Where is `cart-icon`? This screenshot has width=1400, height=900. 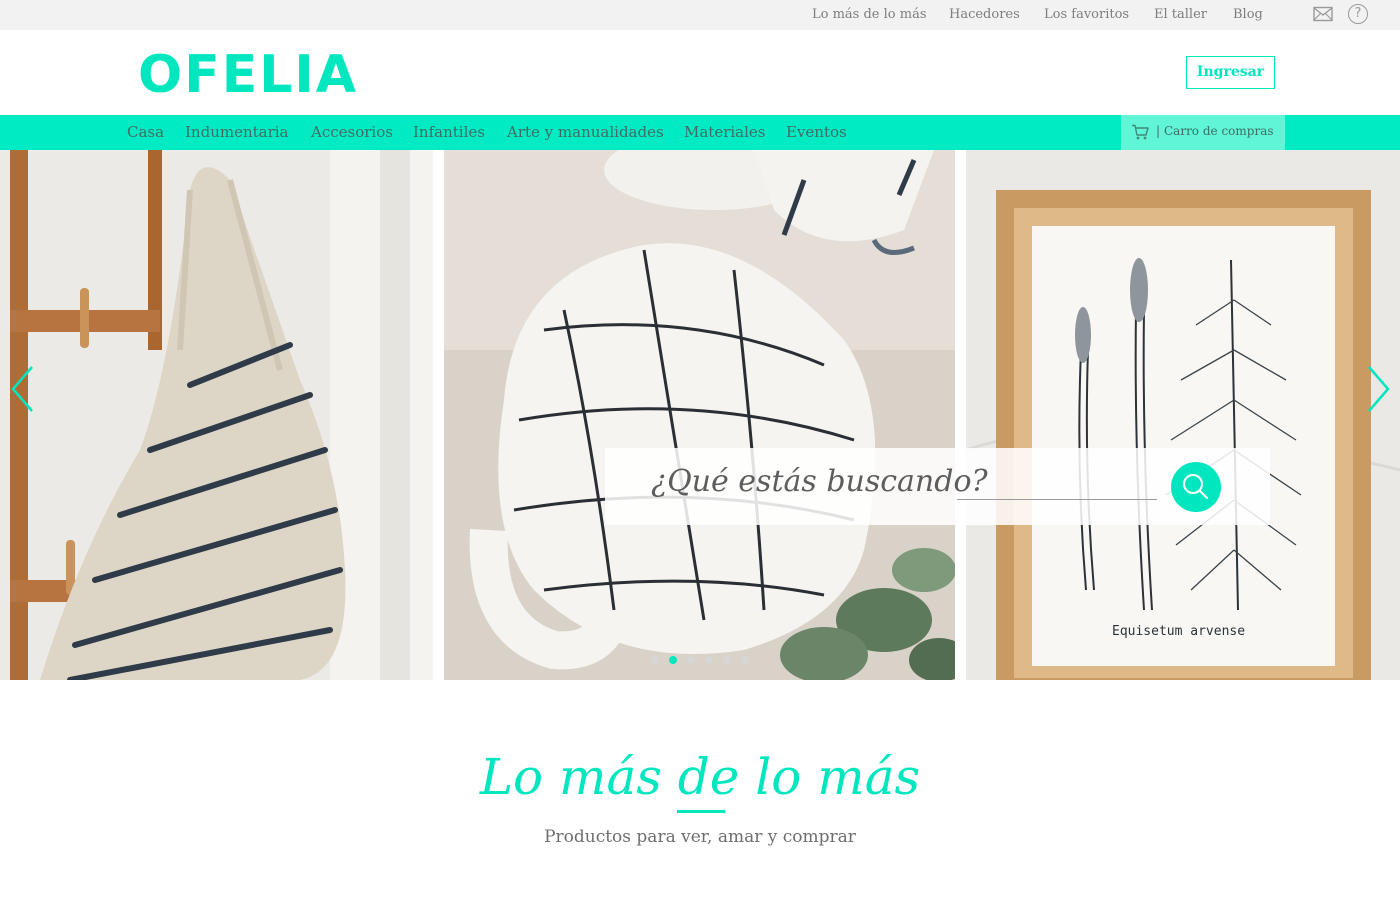
cart-icon is located at coordinates (1140, 132).